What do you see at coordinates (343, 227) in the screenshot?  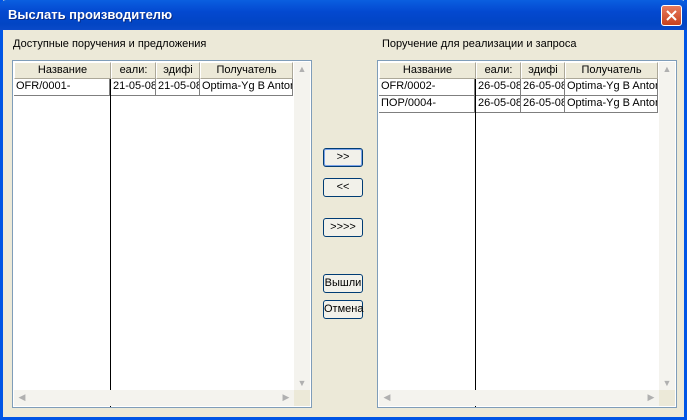 I see `move-all-button: >>>>` at bounding box center [343, 227].